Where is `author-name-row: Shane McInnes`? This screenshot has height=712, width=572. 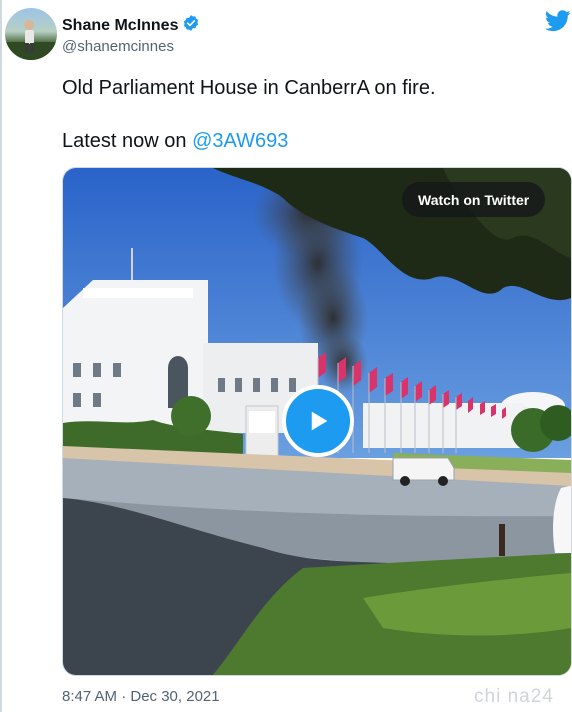
author-name-row: Shane McInnes is located at coordinates (131, 25).